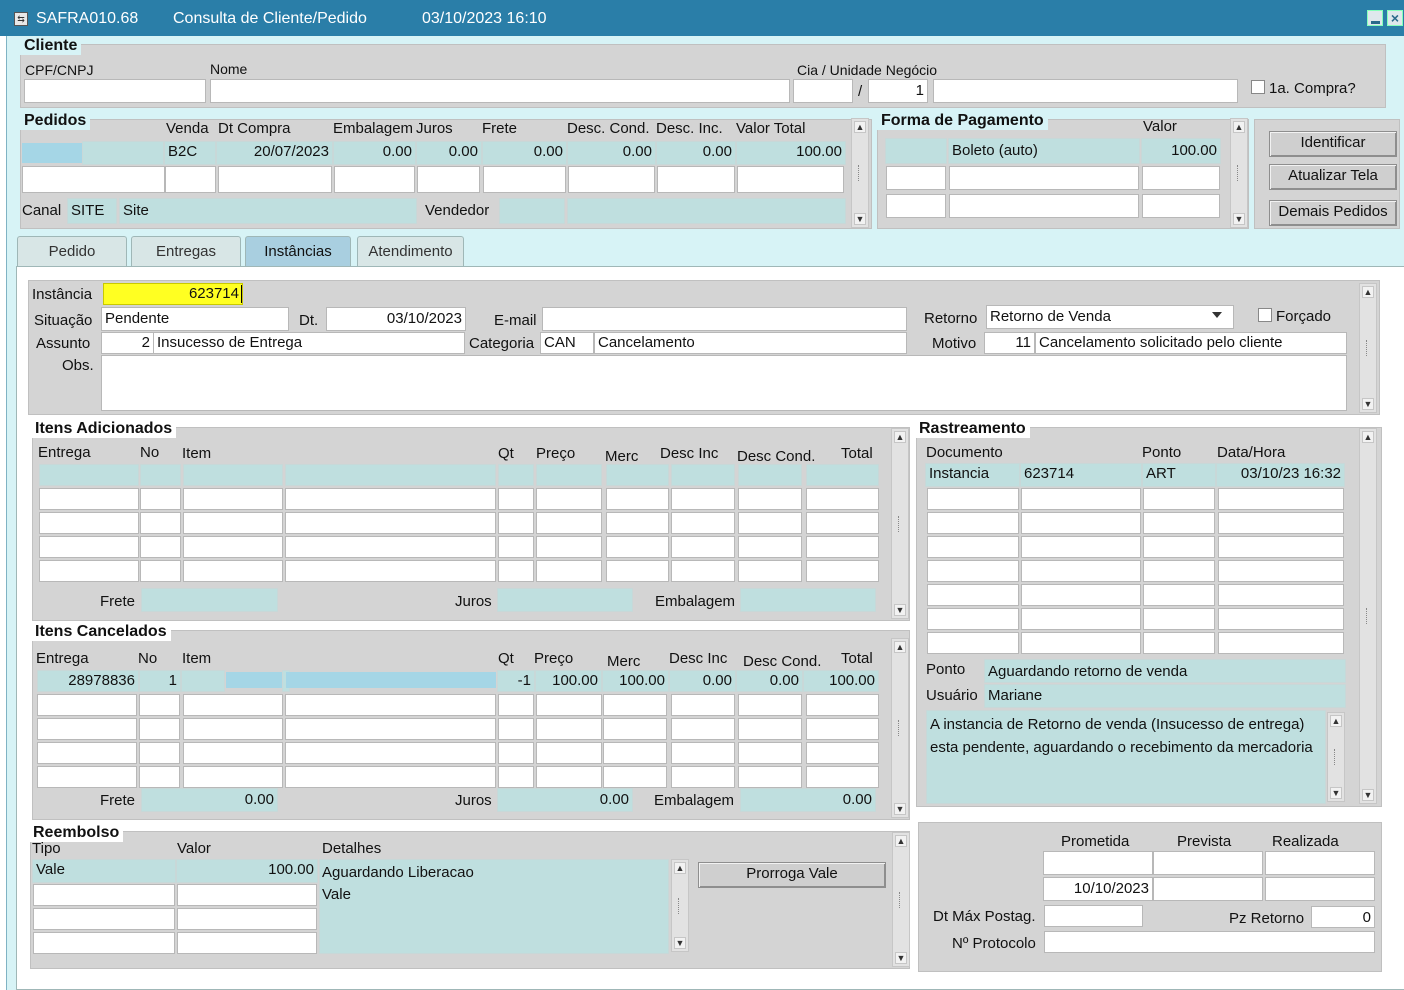  What do you see at coordinates (410, 251) in the screenshot?
I see `tab-atendimento: Atendimento` at bounding box center [410, 251].